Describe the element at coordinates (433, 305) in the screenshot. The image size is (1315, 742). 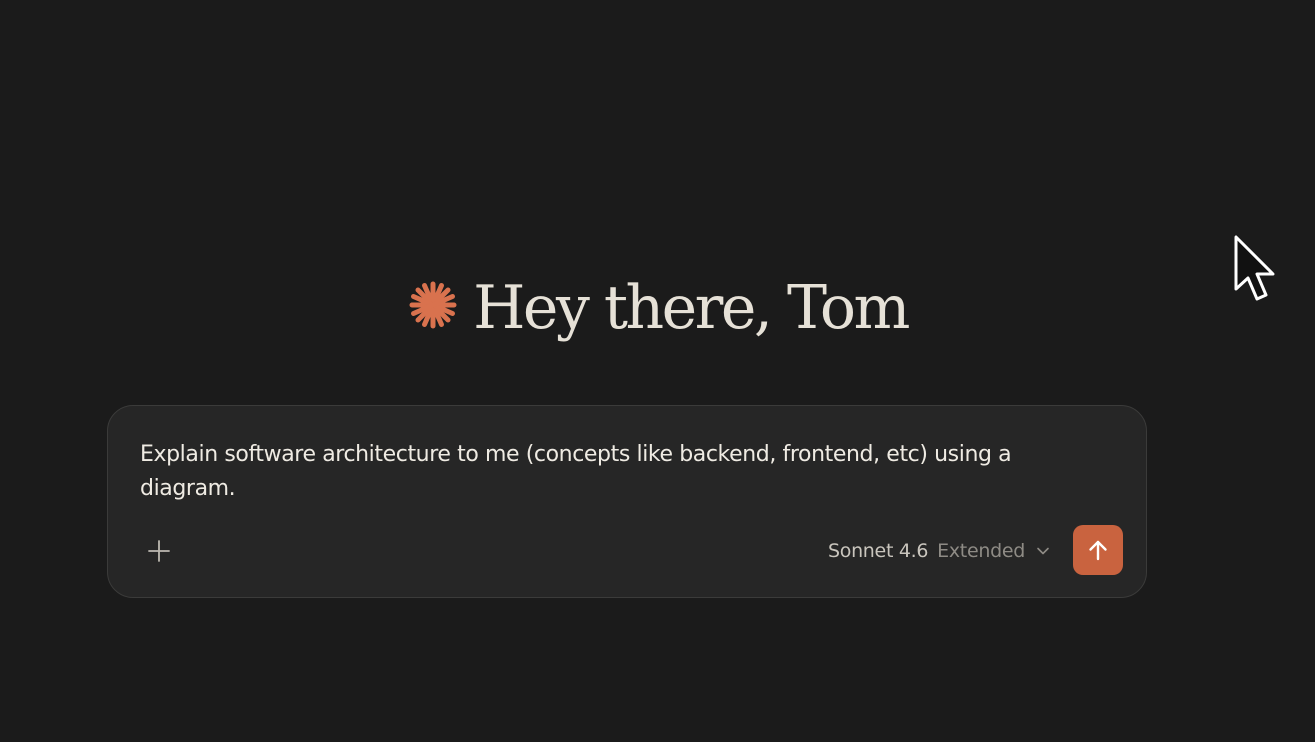
I see `sparkle-asterisk-icon` at that location.